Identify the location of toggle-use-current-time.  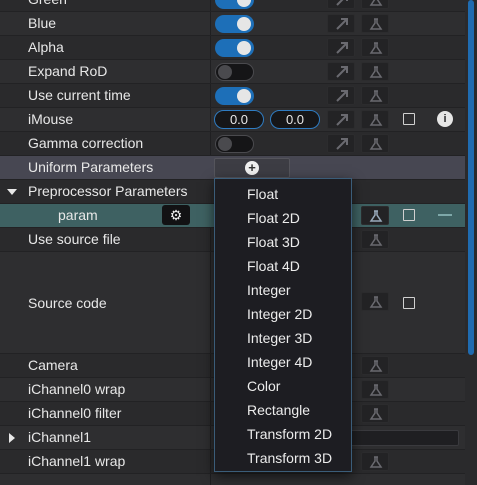
(234, 96).